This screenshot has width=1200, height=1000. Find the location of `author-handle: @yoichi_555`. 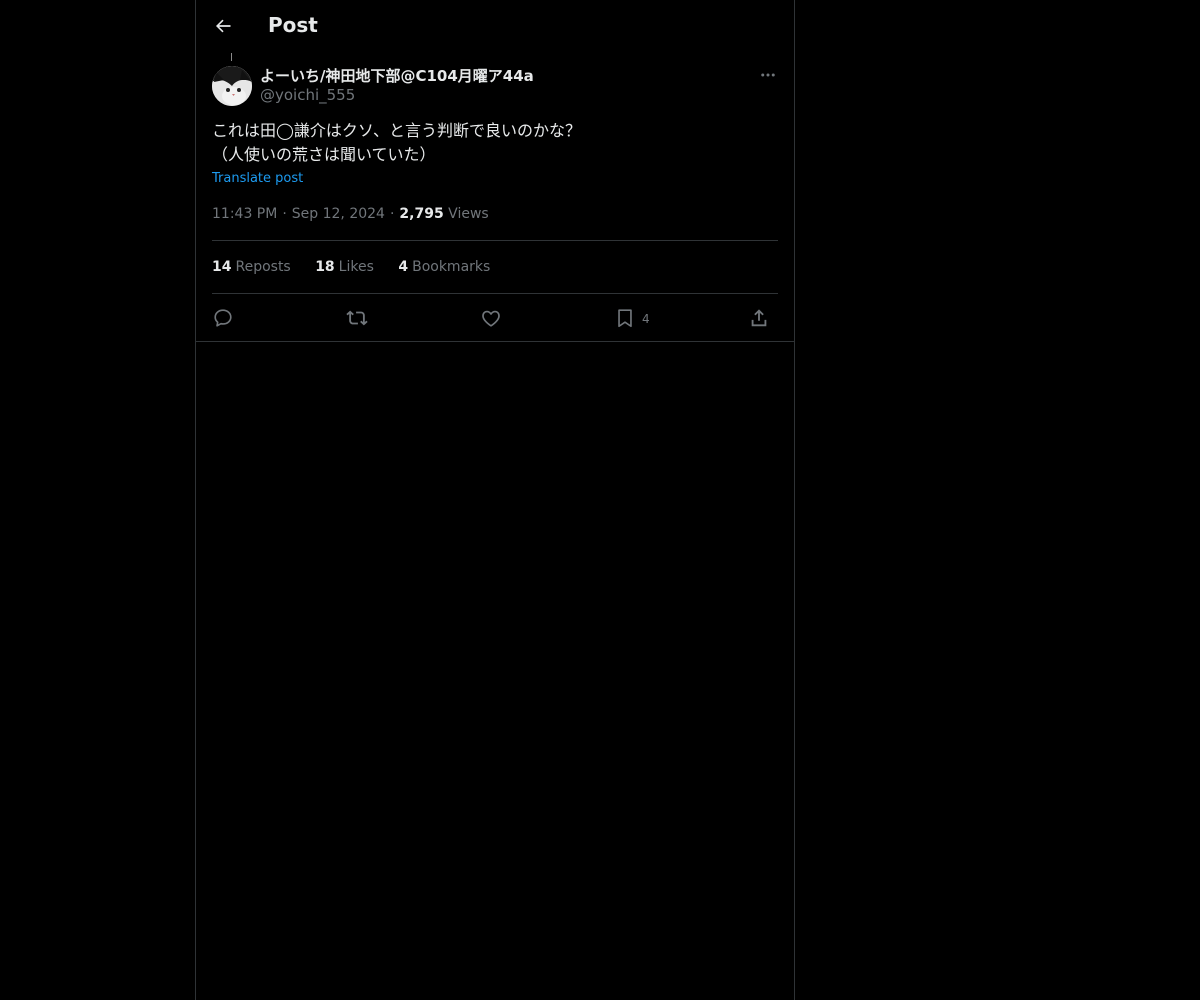

author-handle: @yoichi_555 is located at coordinates (307, 95).